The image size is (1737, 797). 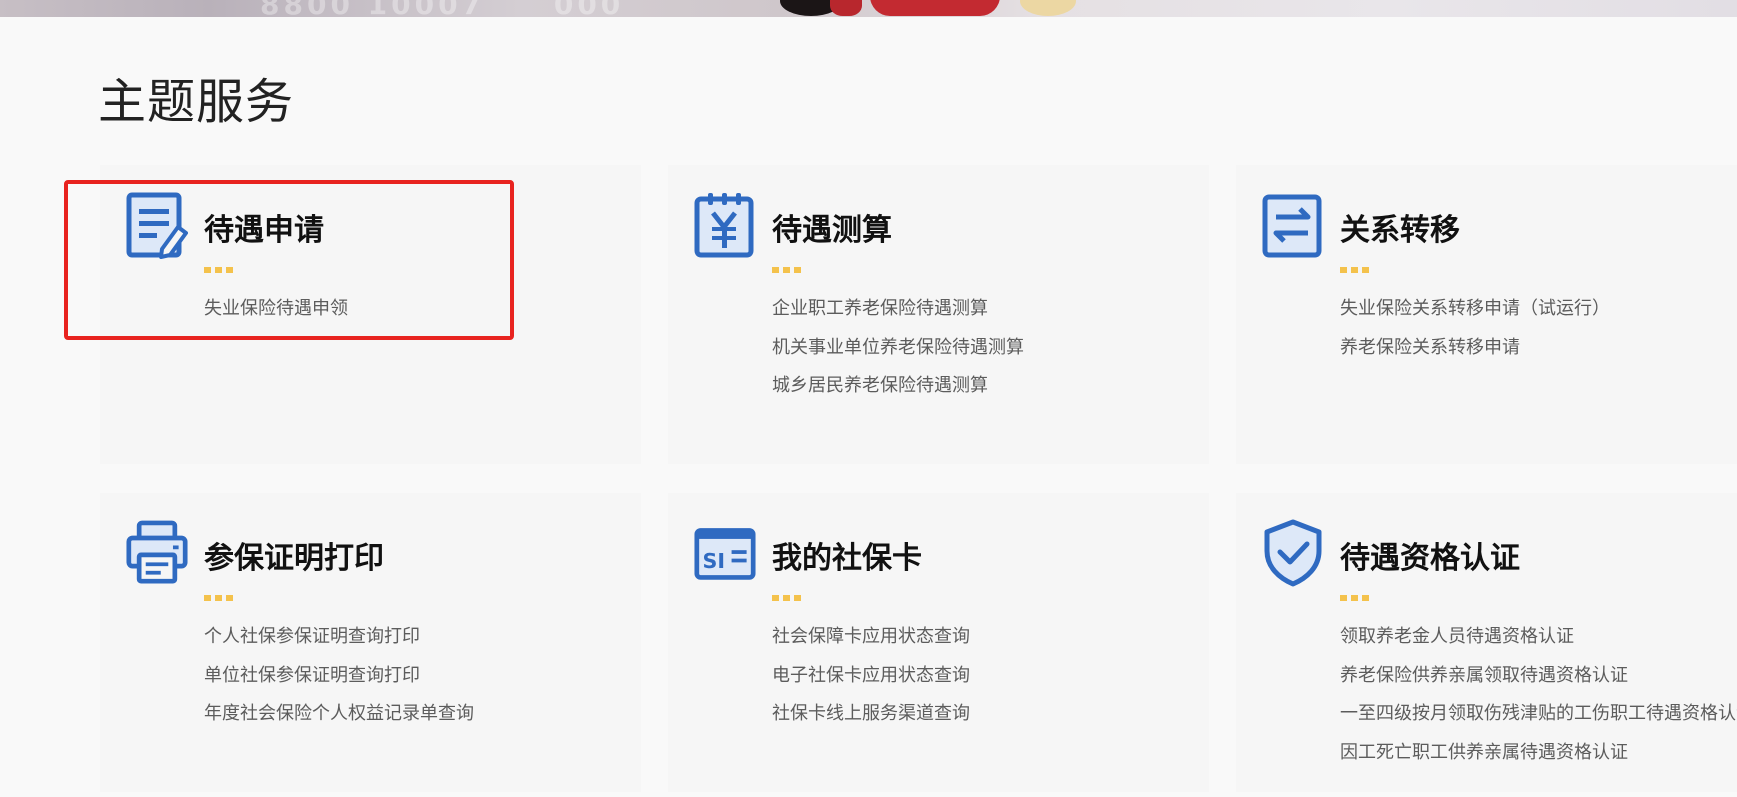 I want to click on service-card-relation-transfer: 关系转移 失业保险关系转移申请（试运行） 养老保险关系转移申请, so click(x=1486, y=314).